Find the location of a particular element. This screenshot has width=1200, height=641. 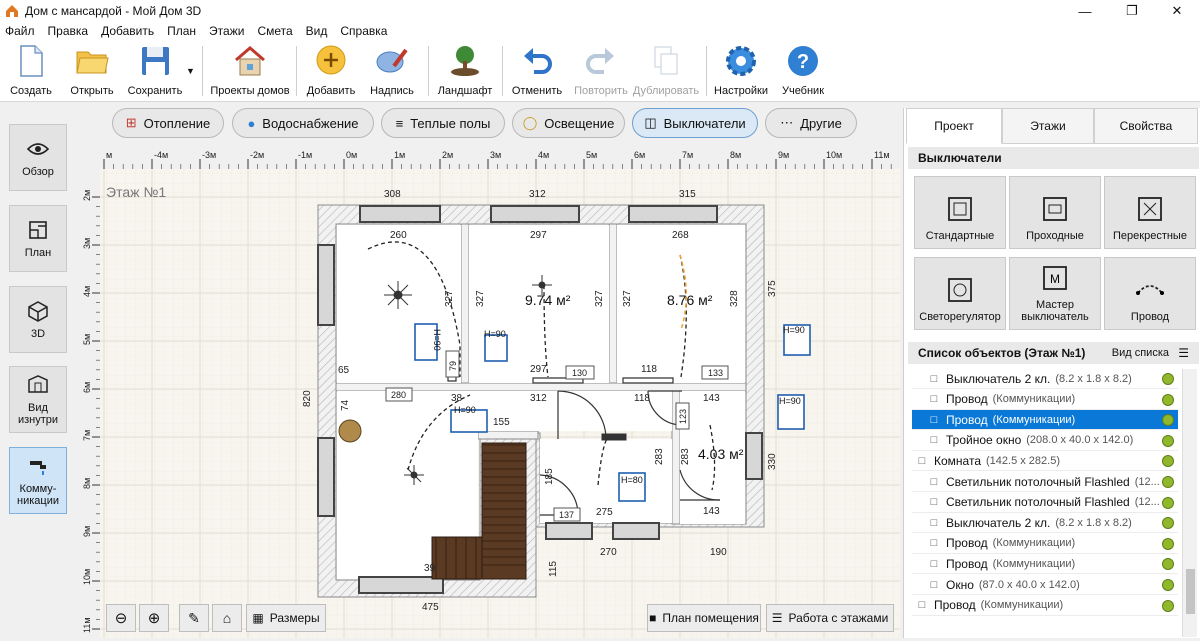

create-button: Создать is located at coordinates (31, 72).